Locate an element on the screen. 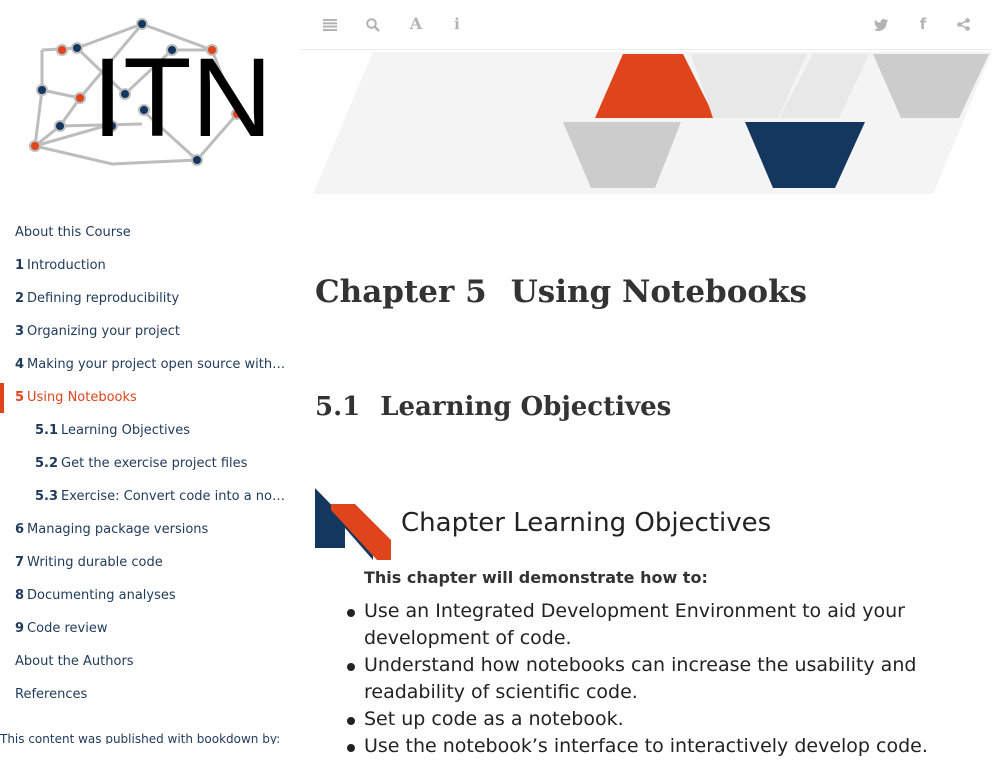  objectives-title: Chapter Learning Objectives is located at coordinates (586, 523).